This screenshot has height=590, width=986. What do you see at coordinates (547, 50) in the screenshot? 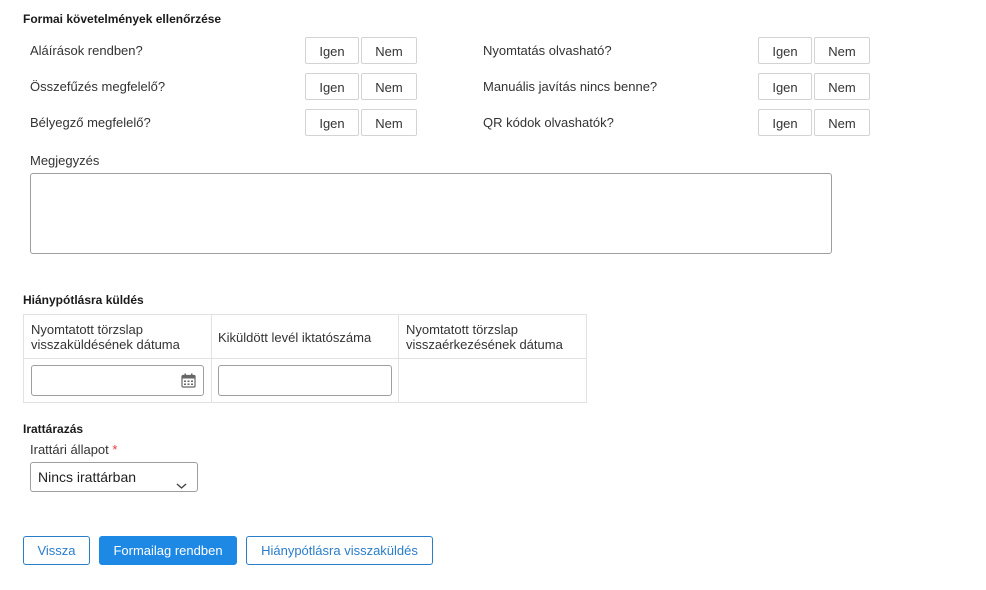
I see `question-print-readable: Nyomtatás olvasható?` at bounding box center [547, 50].